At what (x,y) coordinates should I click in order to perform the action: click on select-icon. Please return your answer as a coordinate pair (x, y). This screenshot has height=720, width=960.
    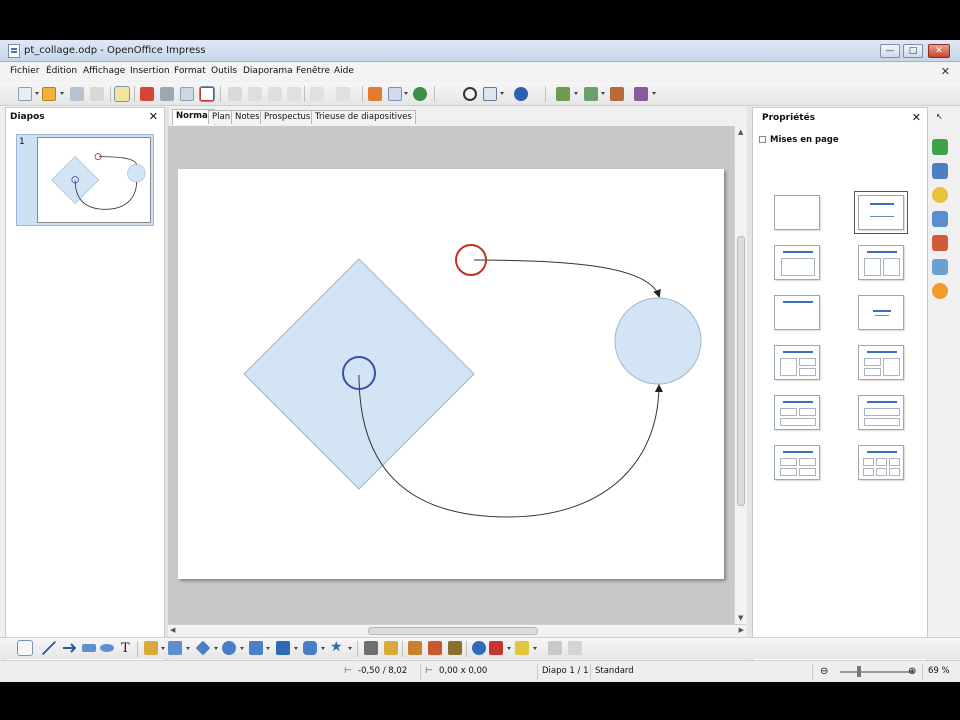
    Looking at the image, I should click on (25, 648).